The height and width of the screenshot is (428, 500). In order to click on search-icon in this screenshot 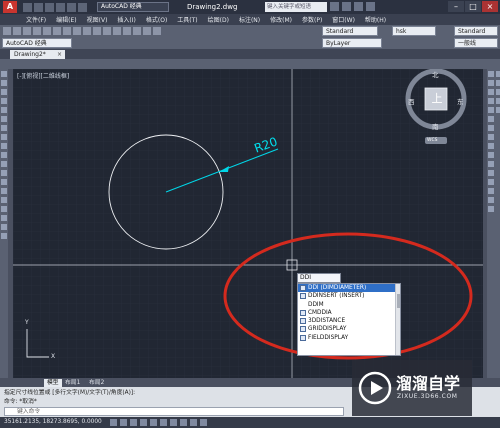, I will do `click(334, 6)`.